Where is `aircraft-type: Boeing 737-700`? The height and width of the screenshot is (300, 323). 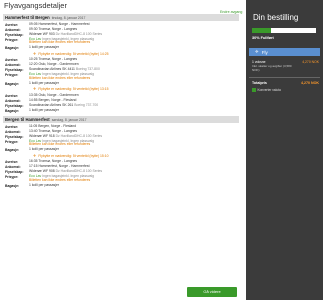 aircraft-type: Boeing 737-700 is located at coordinates (86, 104).